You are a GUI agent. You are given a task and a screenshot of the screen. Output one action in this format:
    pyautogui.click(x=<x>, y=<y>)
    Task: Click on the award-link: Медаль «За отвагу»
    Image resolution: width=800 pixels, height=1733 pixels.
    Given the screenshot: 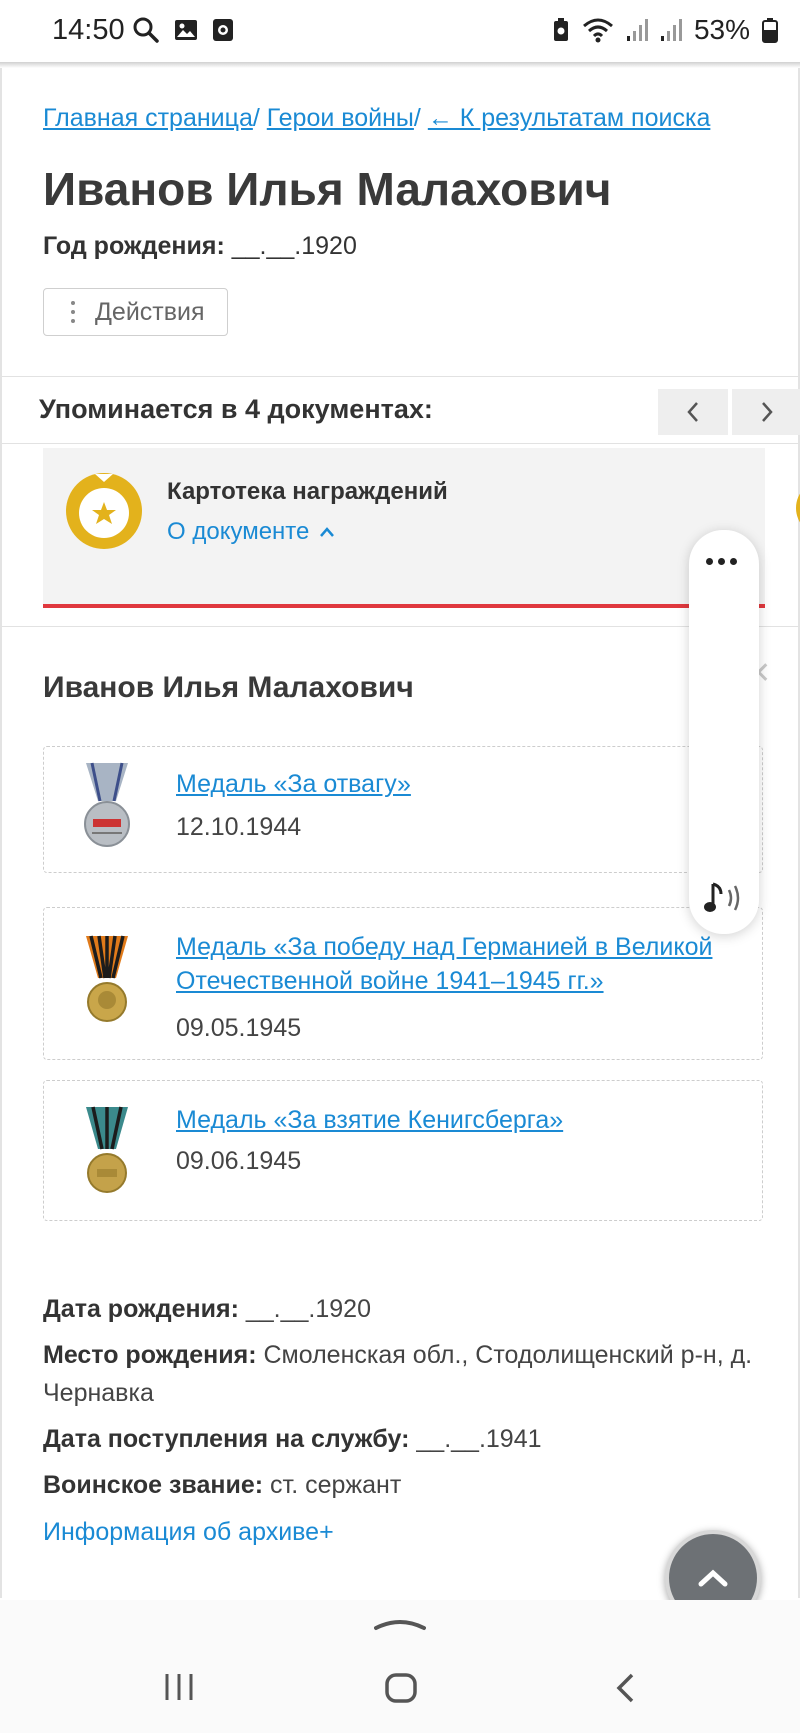 What is the action you would take?
    pyautogui.click(x=456, y=784)
    